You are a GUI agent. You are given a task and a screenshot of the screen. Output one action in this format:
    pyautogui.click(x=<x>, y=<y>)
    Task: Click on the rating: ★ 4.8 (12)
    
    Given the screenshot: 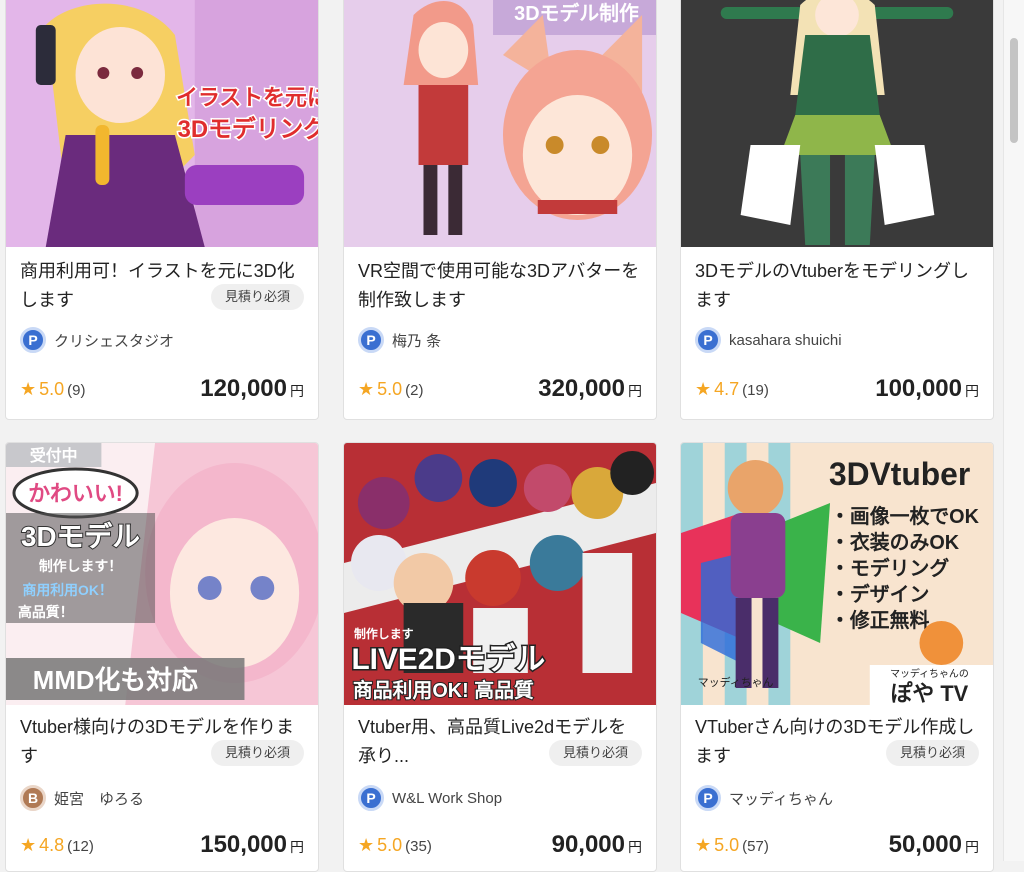 What is the action you would take?
    pyautogui.click(x=57, y=845)
    